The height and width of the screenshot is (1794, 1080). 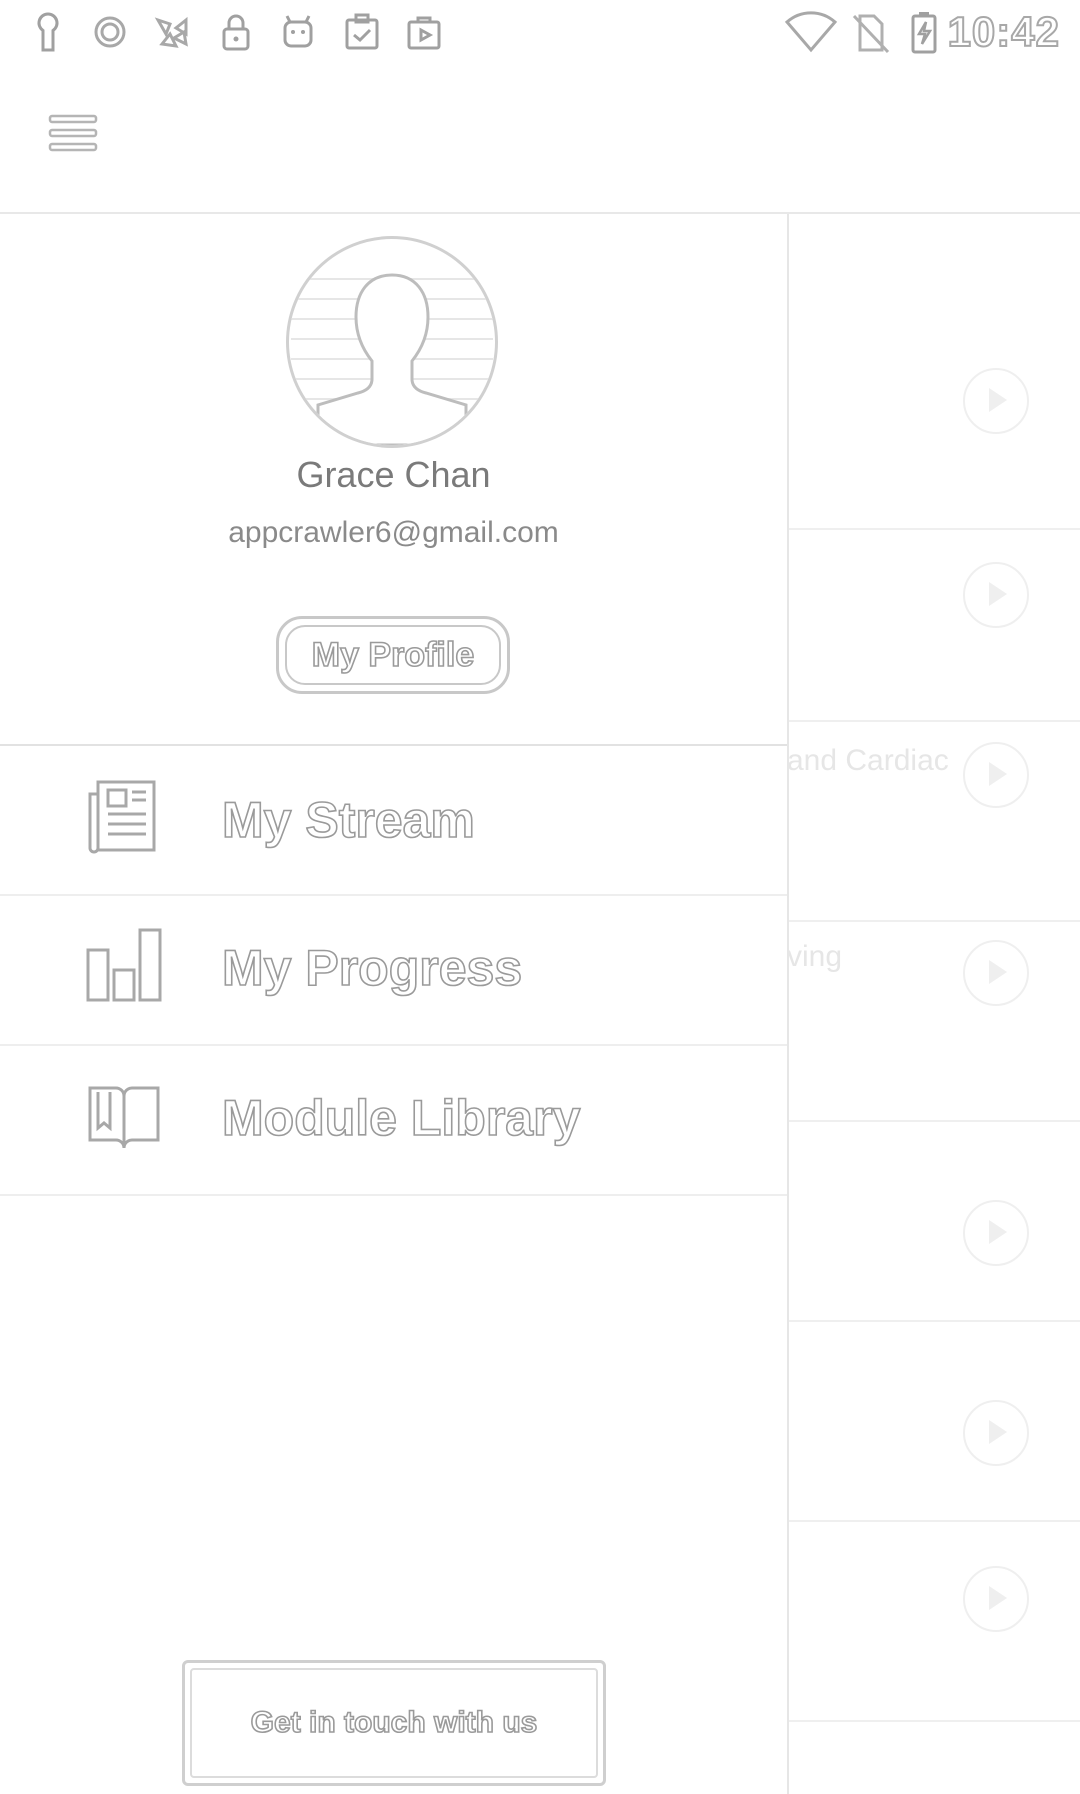 I want to click on open-book-icon, so click(x=124, y=1117).